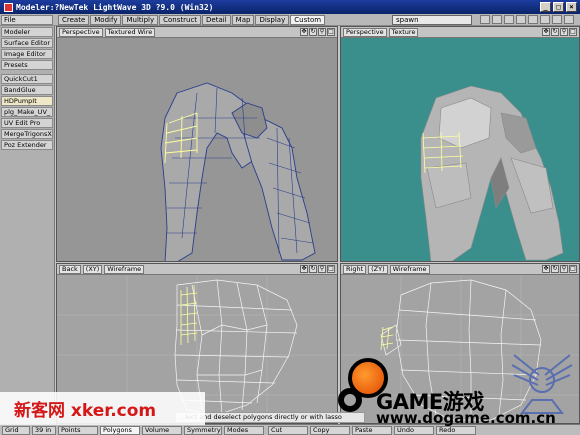  I want to click on tab-display: Display, so click(272, 20).